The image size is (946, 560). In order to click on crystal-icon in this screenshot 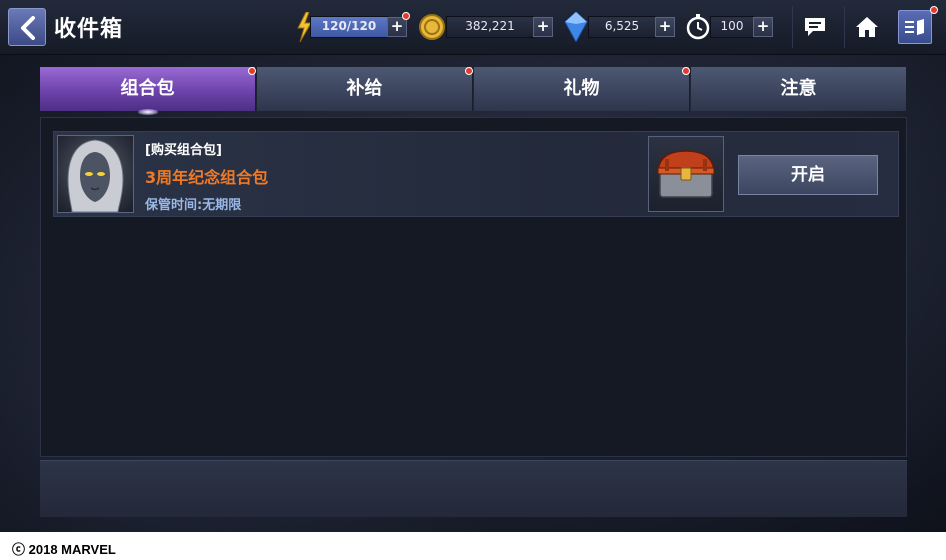, I will do `click(576, 27)`.